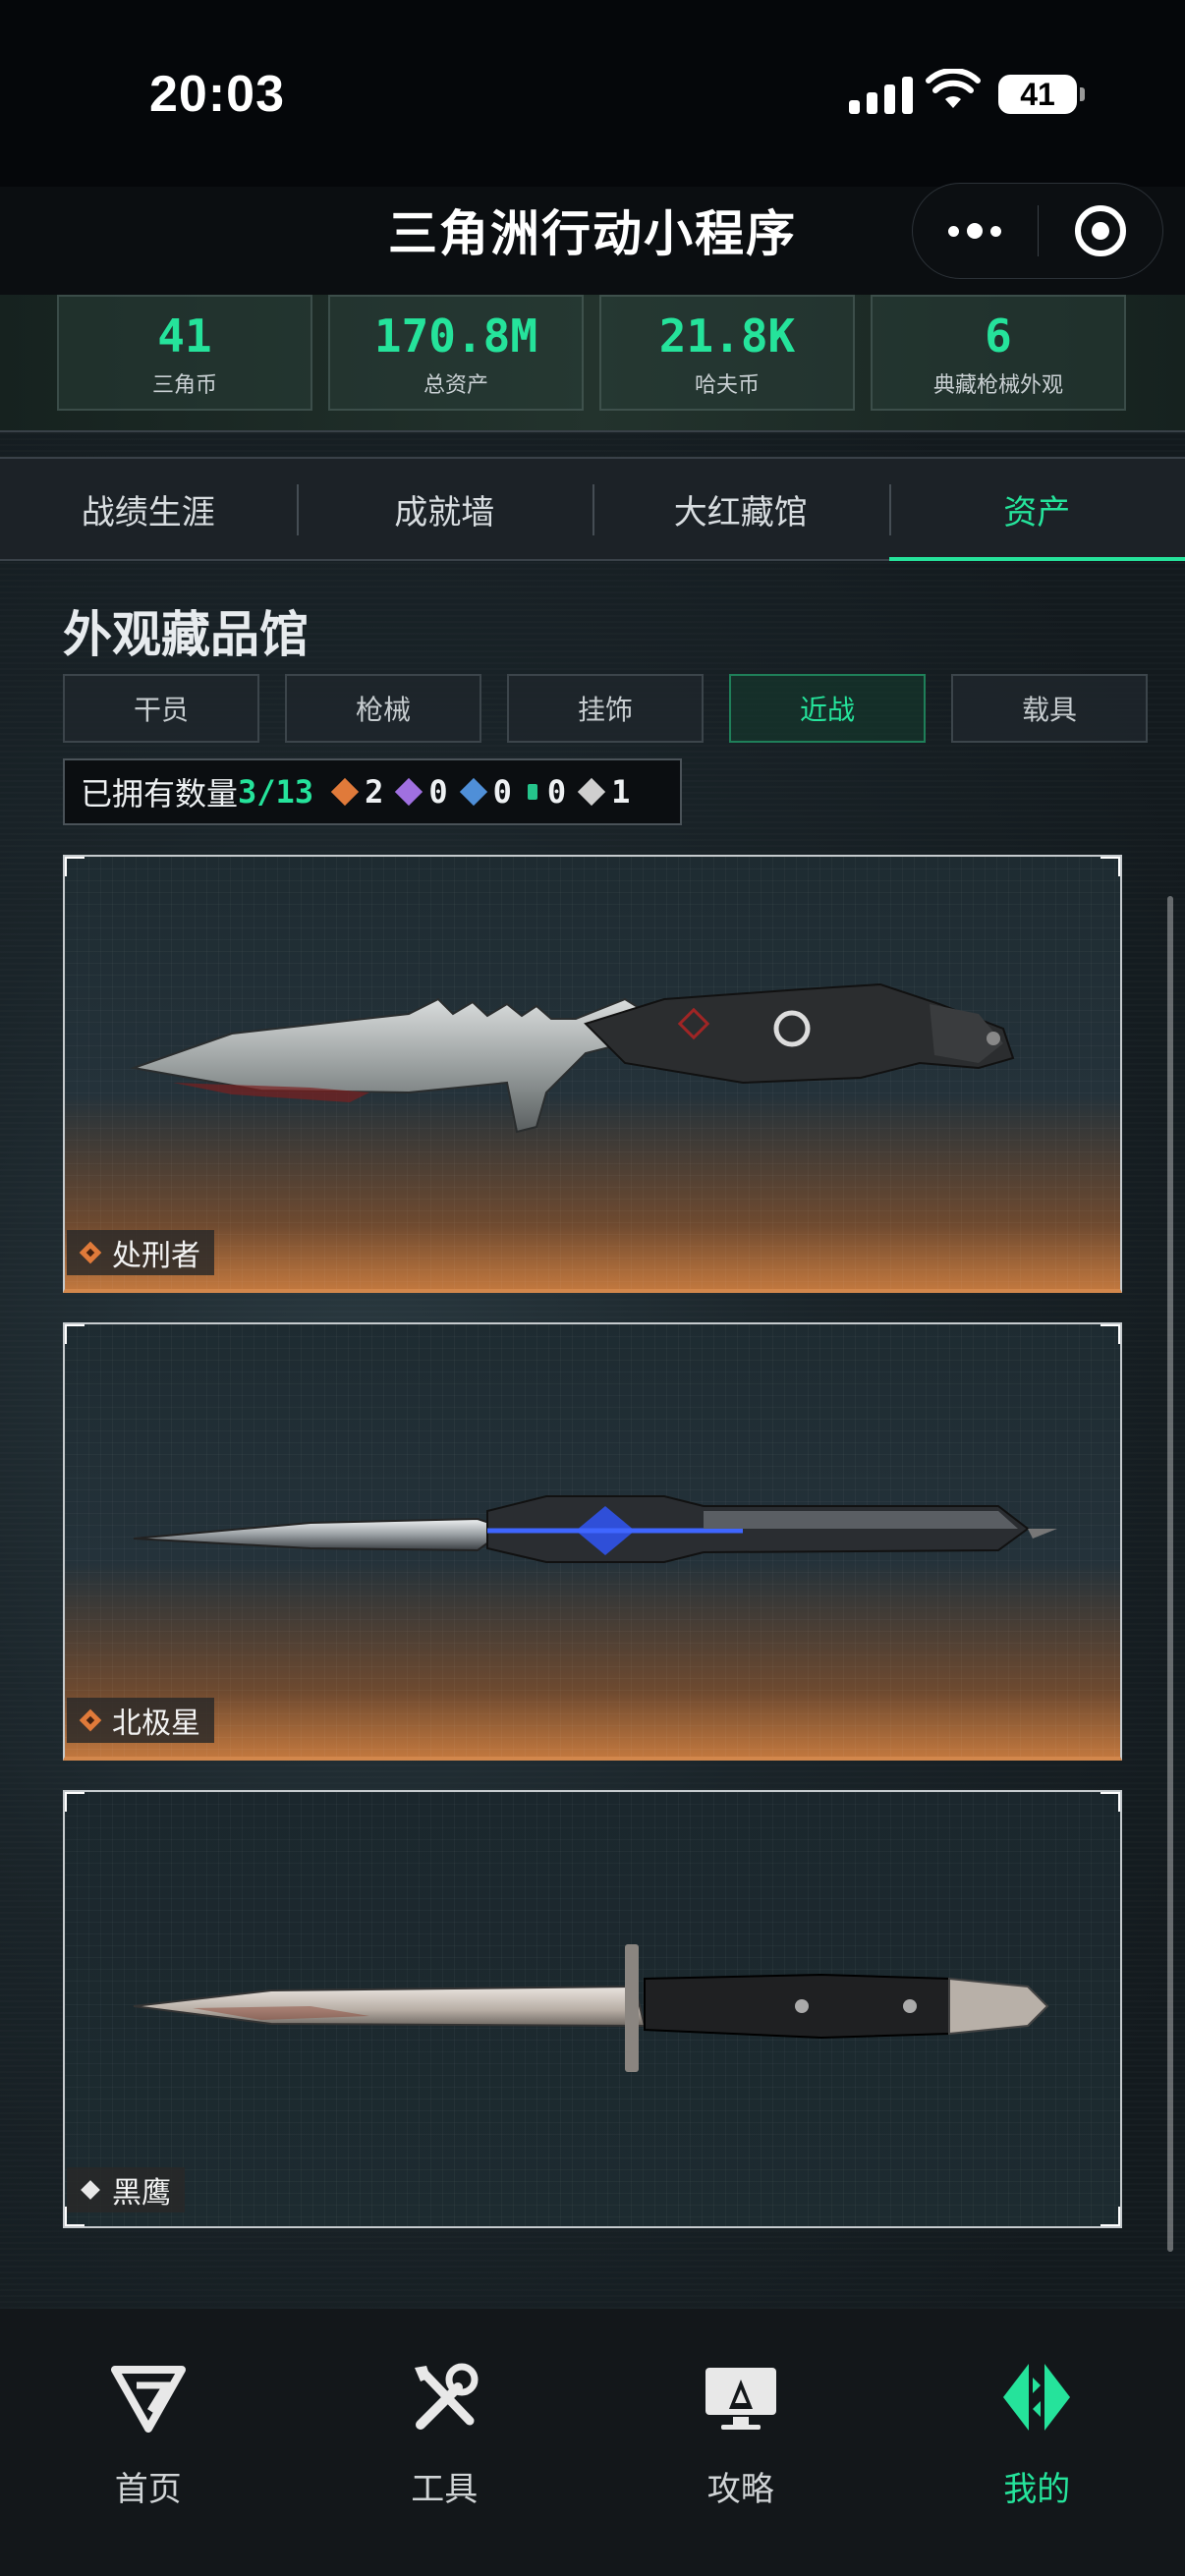 This screenshot has width=1185, height=2576. I want to click on nav-label: 我的, so click(1037, 2489).